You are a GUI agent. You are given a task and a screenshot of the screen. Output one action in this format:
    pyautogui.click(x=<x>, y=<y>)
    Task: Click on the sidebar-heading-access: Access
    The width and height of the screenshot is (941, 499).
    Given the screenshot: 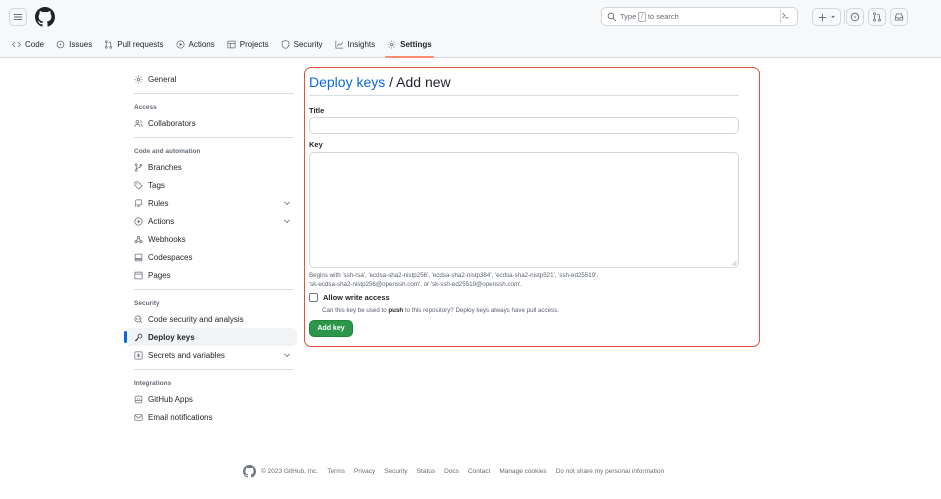 What is the action you would take?
    pyautogui.click(x=145, y=107)
    